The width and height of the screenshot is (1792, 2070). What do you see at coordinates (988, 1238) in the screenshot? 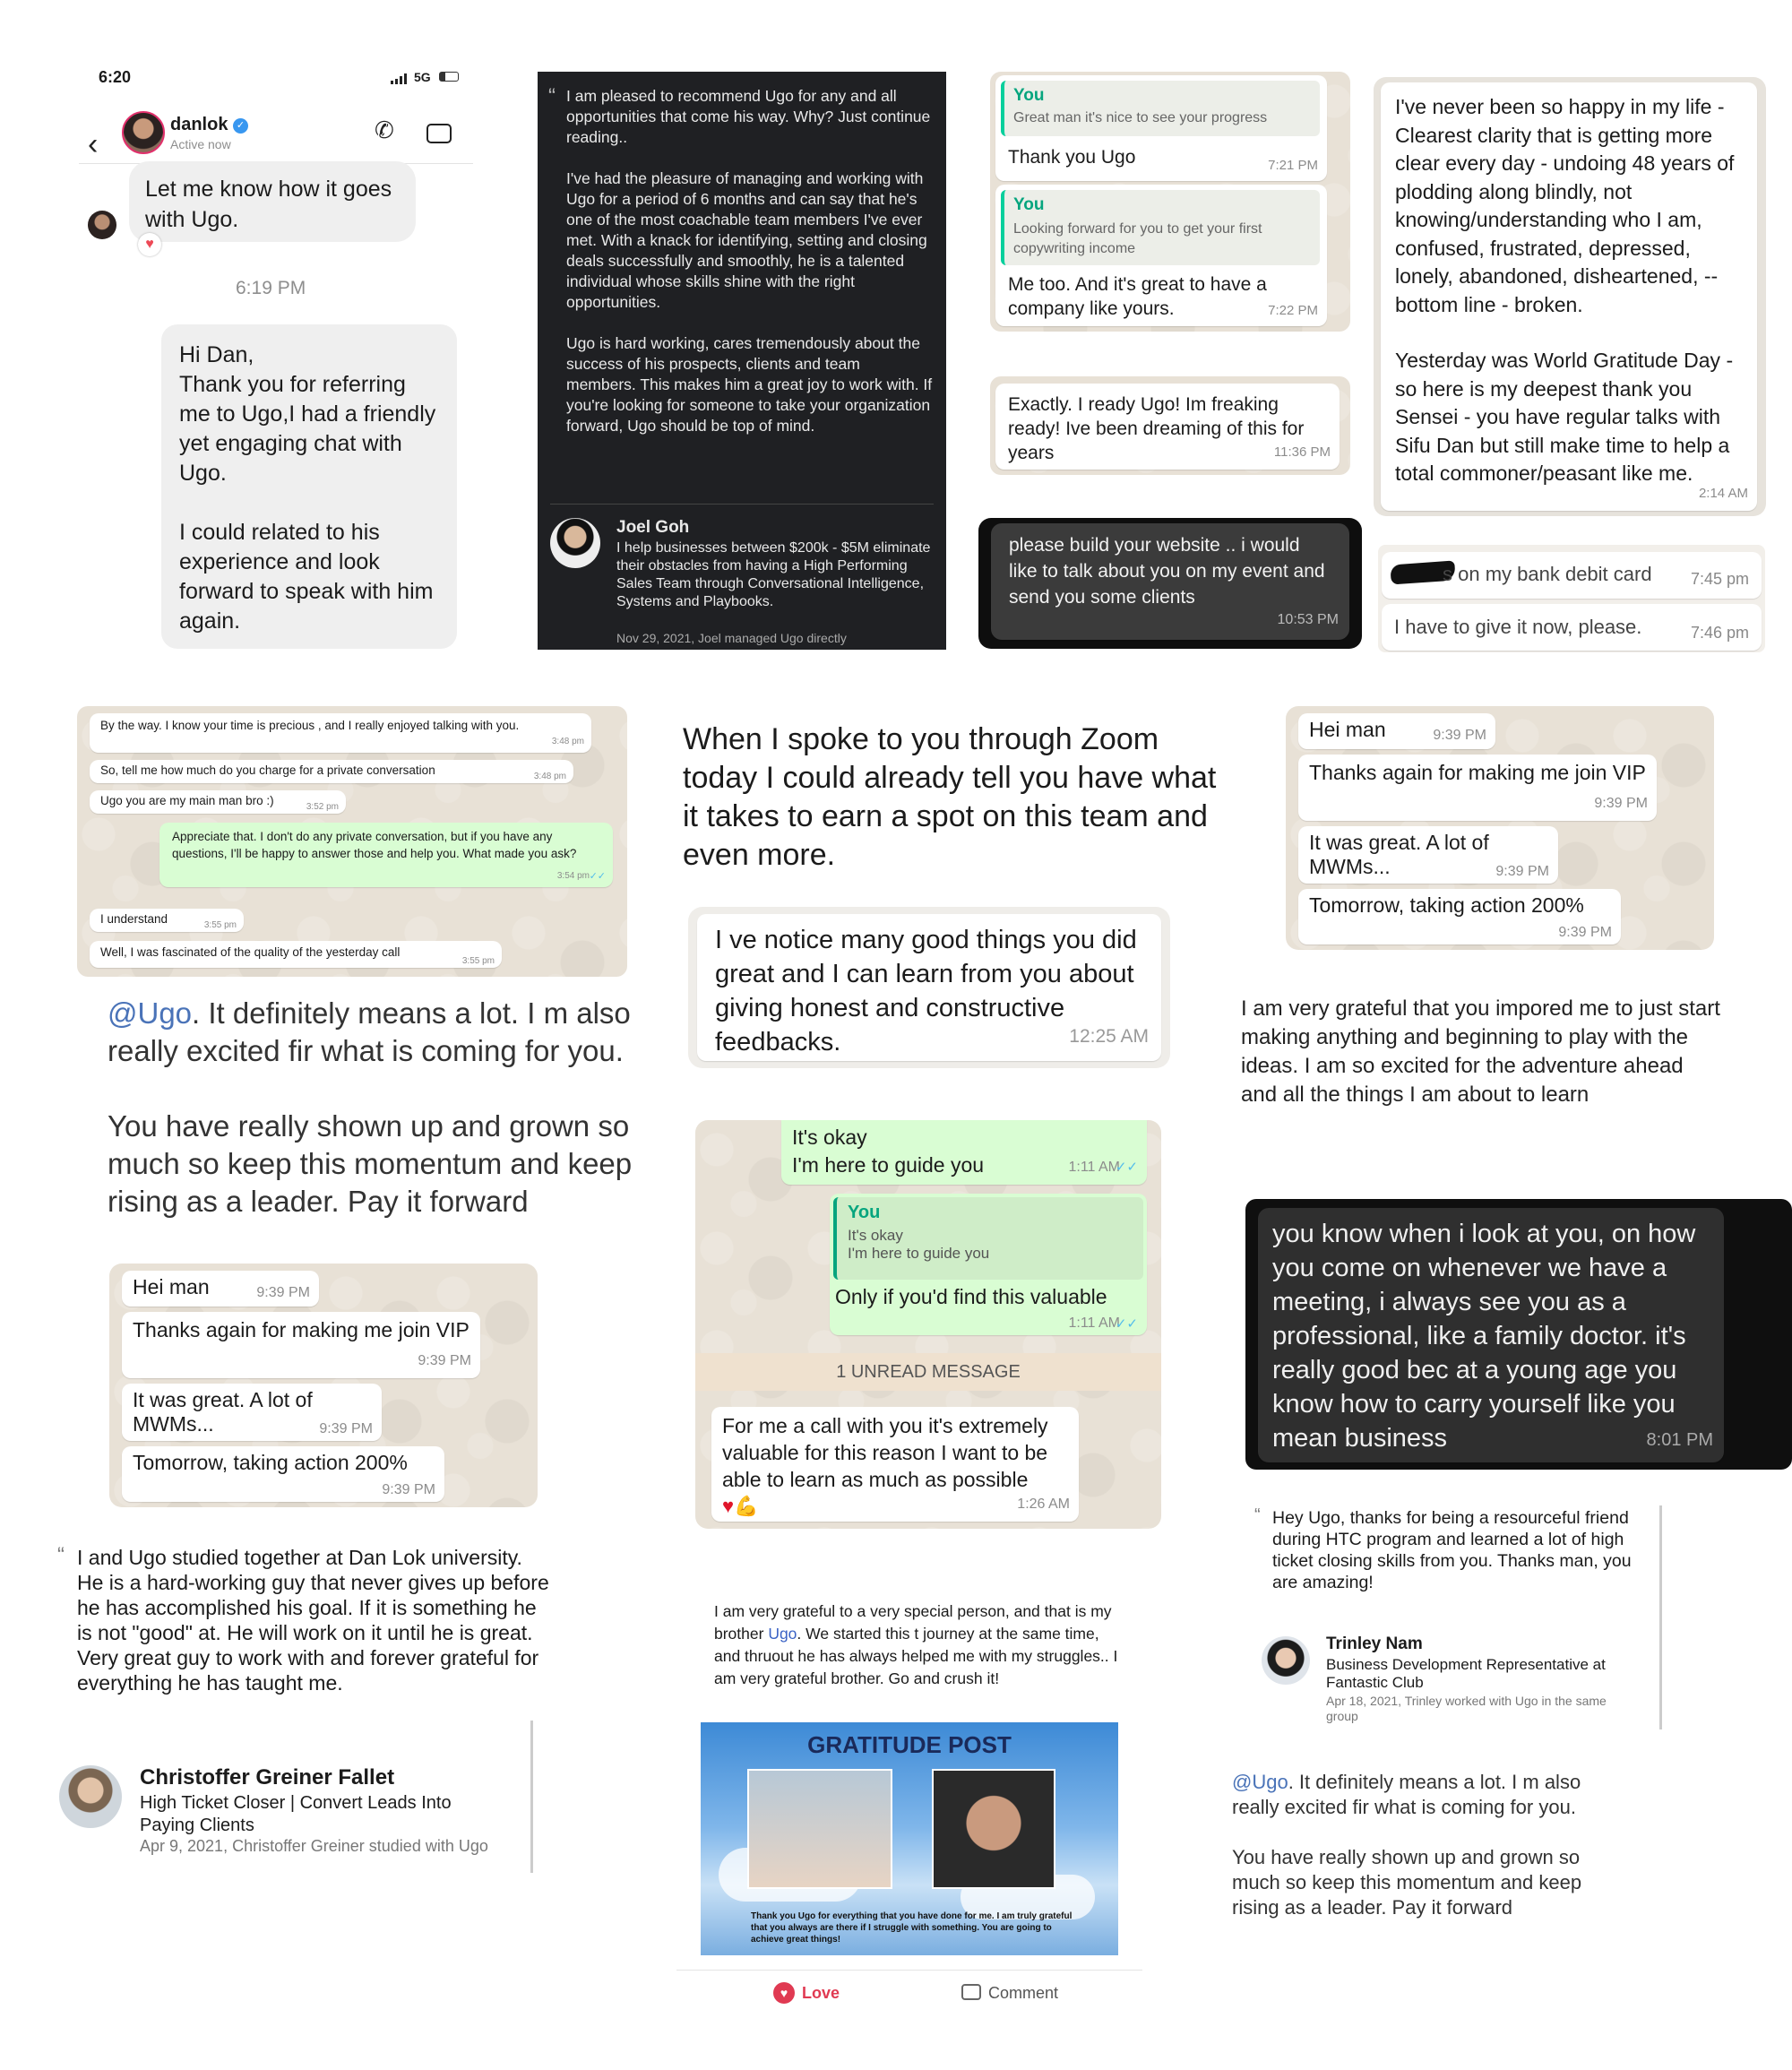
I see `quote-block: You It's okay I'm here to guide you` at bounding box center [988, 1238].